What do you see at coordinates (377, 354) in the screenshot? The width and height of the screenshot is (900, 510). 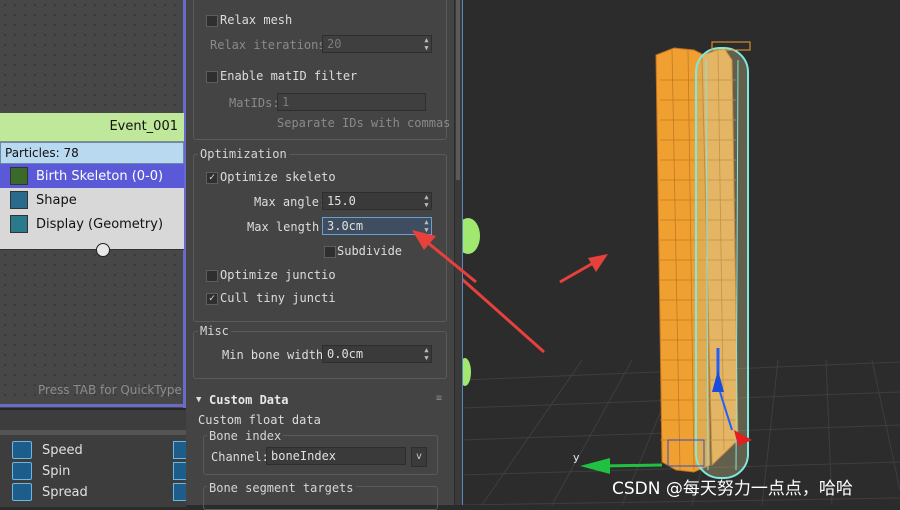 I see `min-bone-width-field: 0.0cm` at bounding box center [377, 354].